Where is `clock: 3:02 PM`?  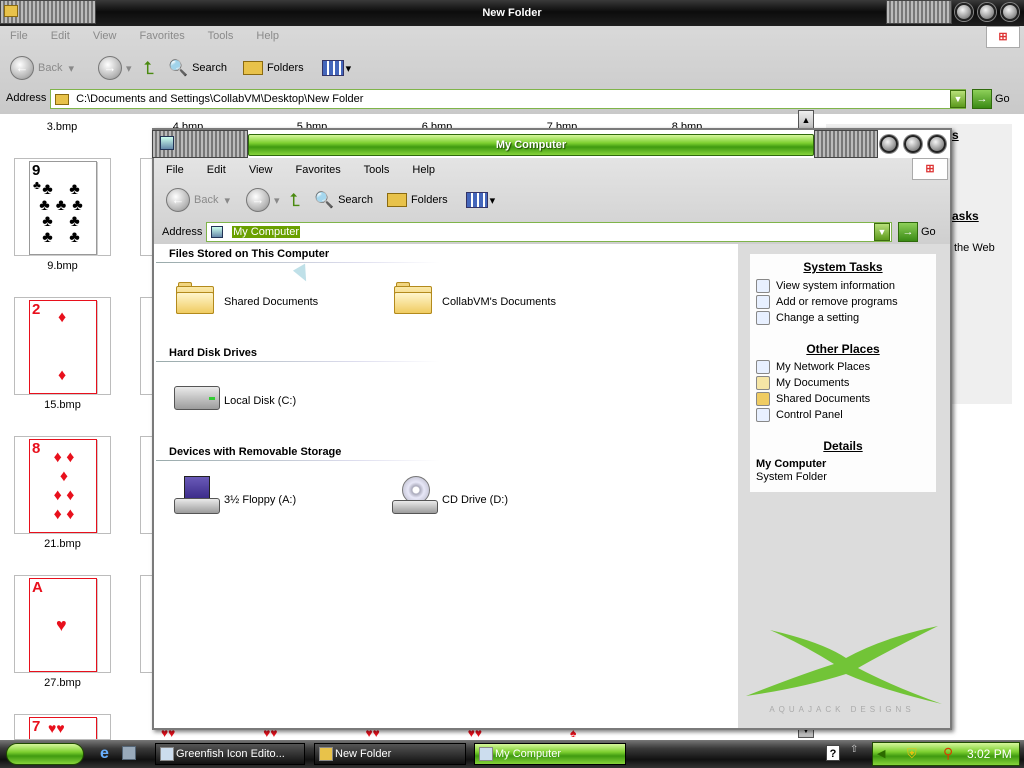 clock: 3:02 PM is located at coordinates (989, 754).